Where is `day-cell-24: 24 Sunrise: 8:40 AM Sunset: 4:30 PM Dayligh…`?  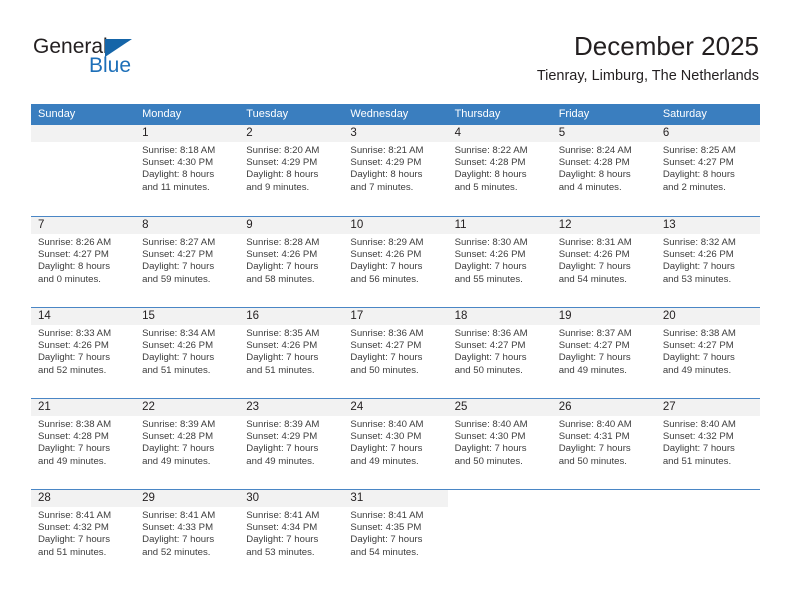 day-cell-24: 24 Sunrise: 8:40 AM Sunset: 4:30 PM Dayligh… is located at coordinates (395, 444).